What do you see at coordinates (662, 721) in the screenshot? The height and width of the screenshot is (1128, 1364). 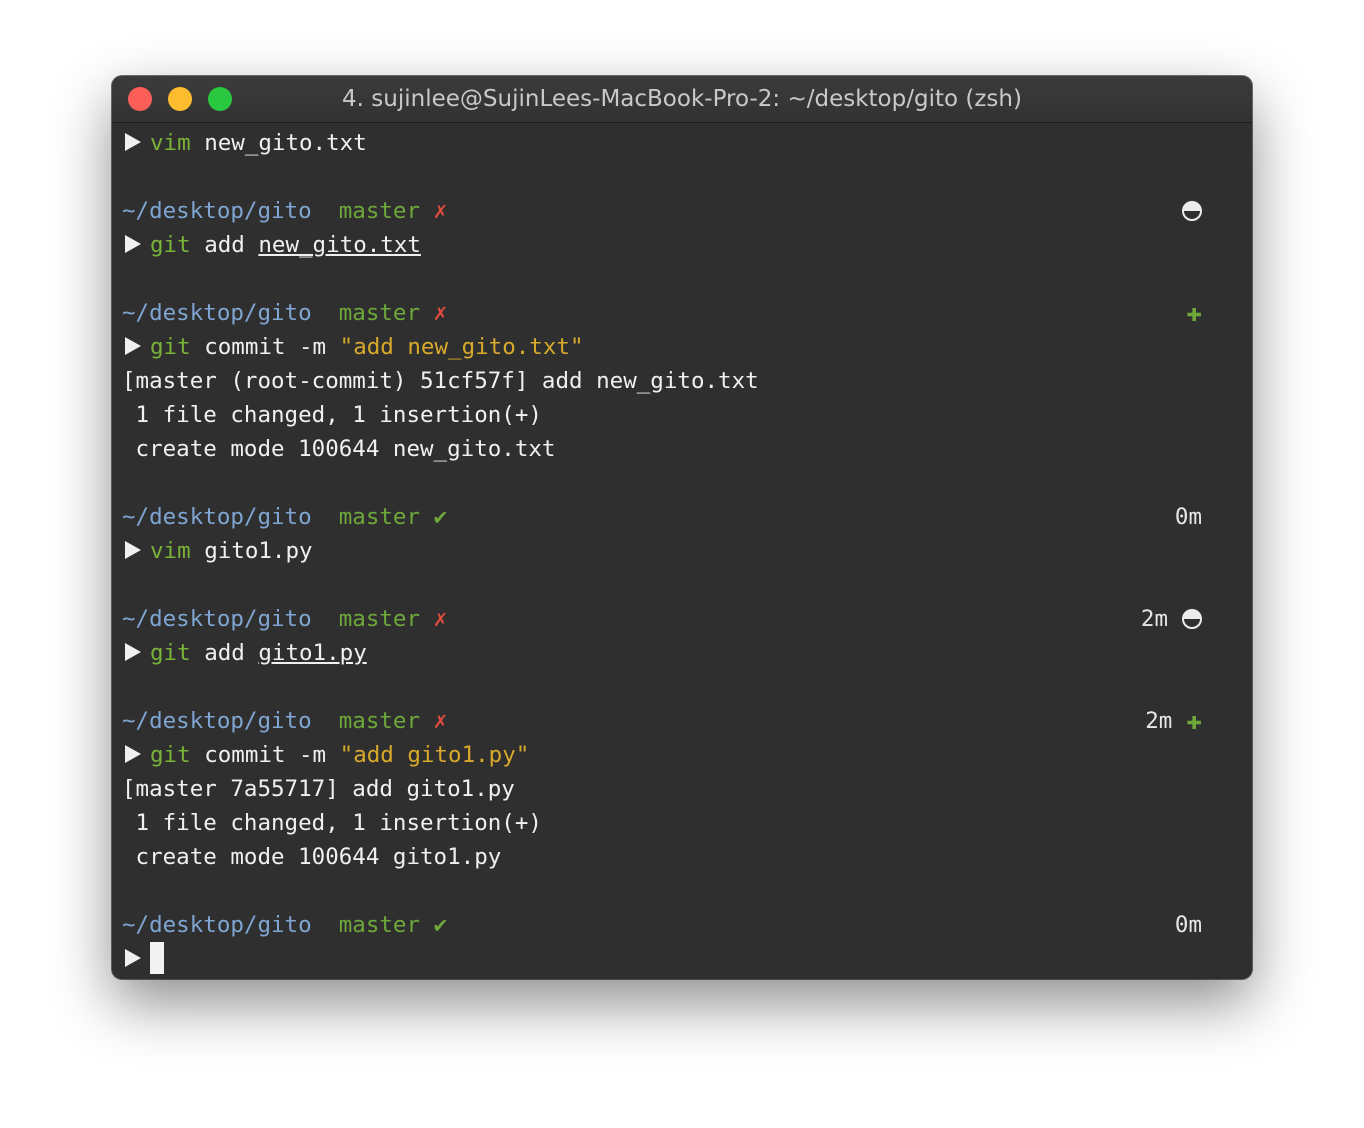 I see `prompt-line: ~/desktop/gito master ✗ 2m ✚` at bounding box center [662, 721].